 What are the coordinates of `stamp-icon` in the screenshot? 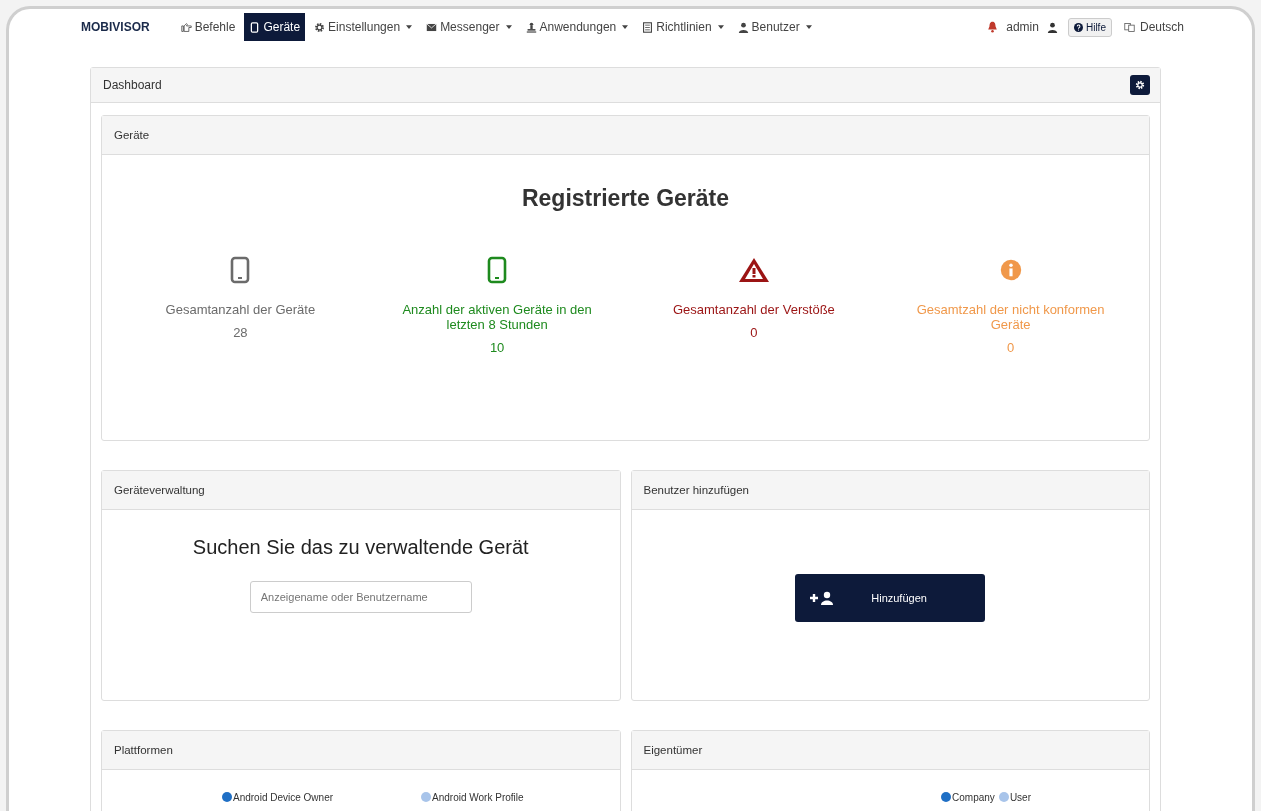 It's located at (531, 27).